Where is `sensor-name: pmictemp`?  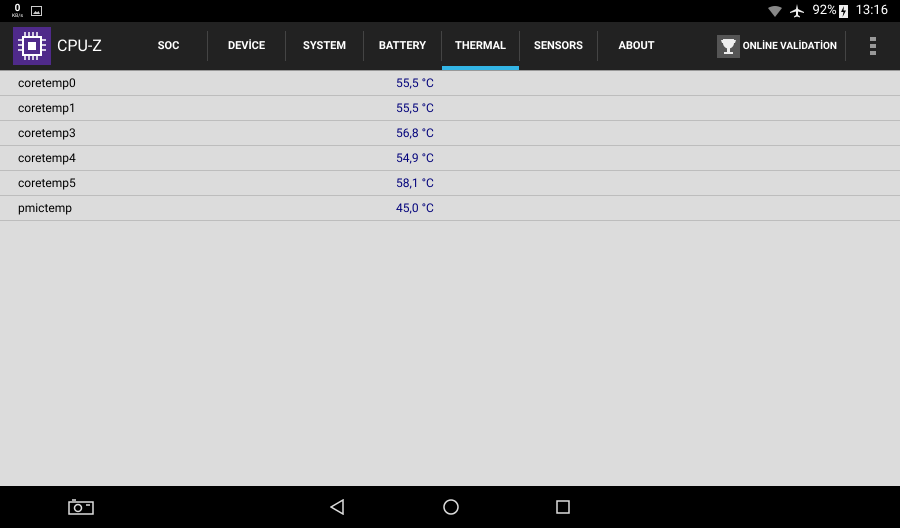 sensor-name: pmictemp is located at coordinates (45, 208).